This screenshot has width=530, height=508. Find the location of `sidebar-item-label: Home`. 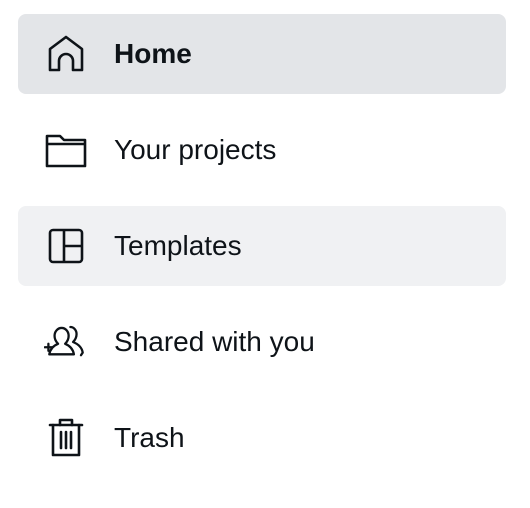

sidebar-item-label: Home is located at coordinates (153, 53).